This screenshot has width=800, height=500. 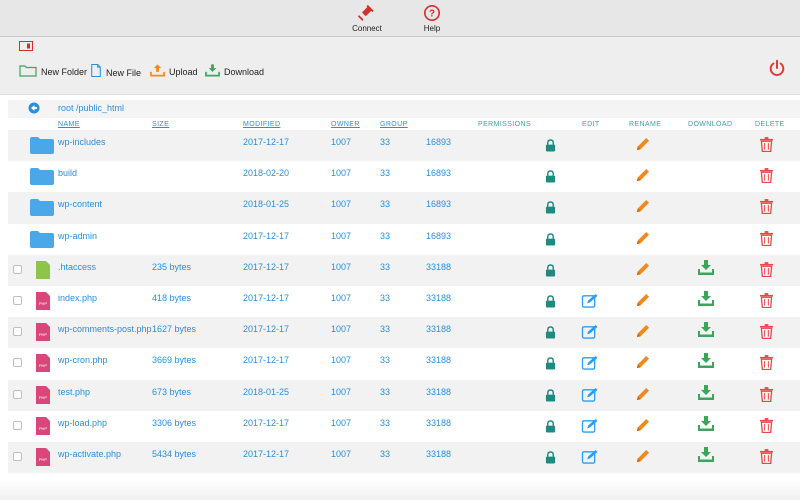 I want to click on file-name: index.php, so click(x=77, y=298).